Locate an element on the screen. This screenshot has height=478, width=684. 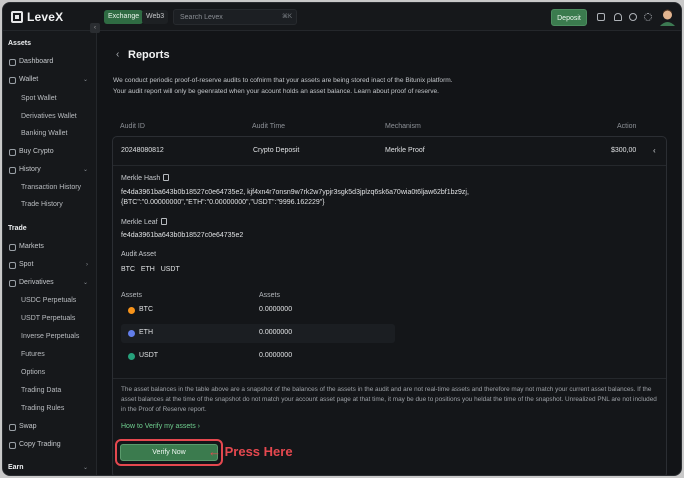
sidebar-item-copy-trading: Copy Trading is located at coordinates (50, 445).